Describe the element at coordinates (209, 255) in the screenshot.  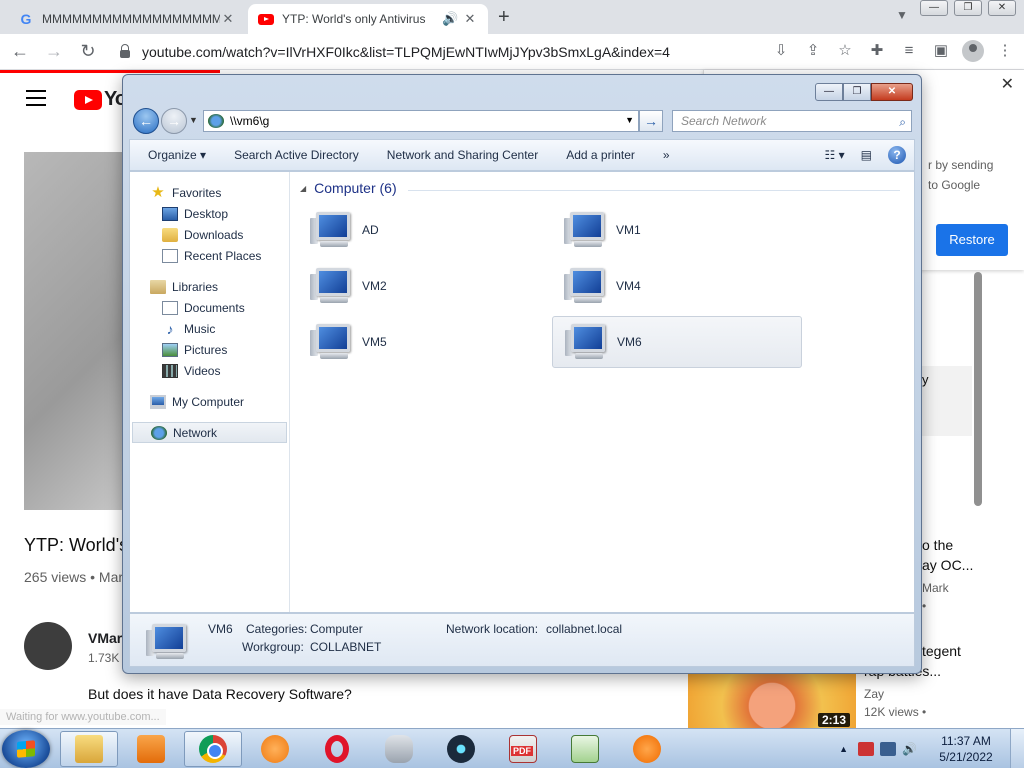
I see `nav-item-recent-places: Recent Places` at that location.